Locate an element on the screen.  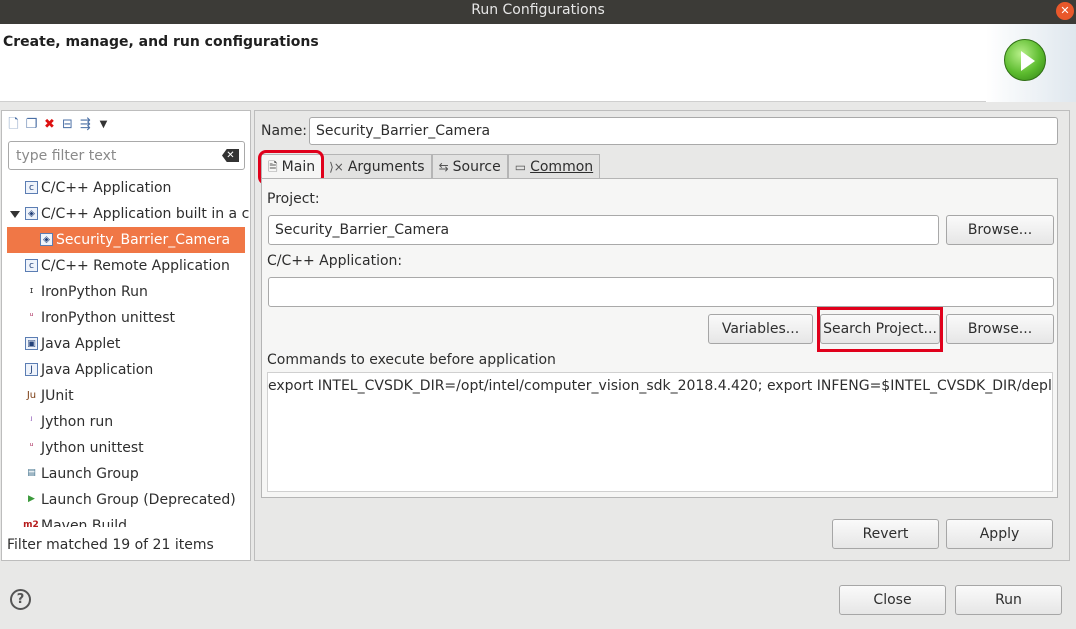
tree-item-label: IronPython unittest is located at coordinates (108, 318).